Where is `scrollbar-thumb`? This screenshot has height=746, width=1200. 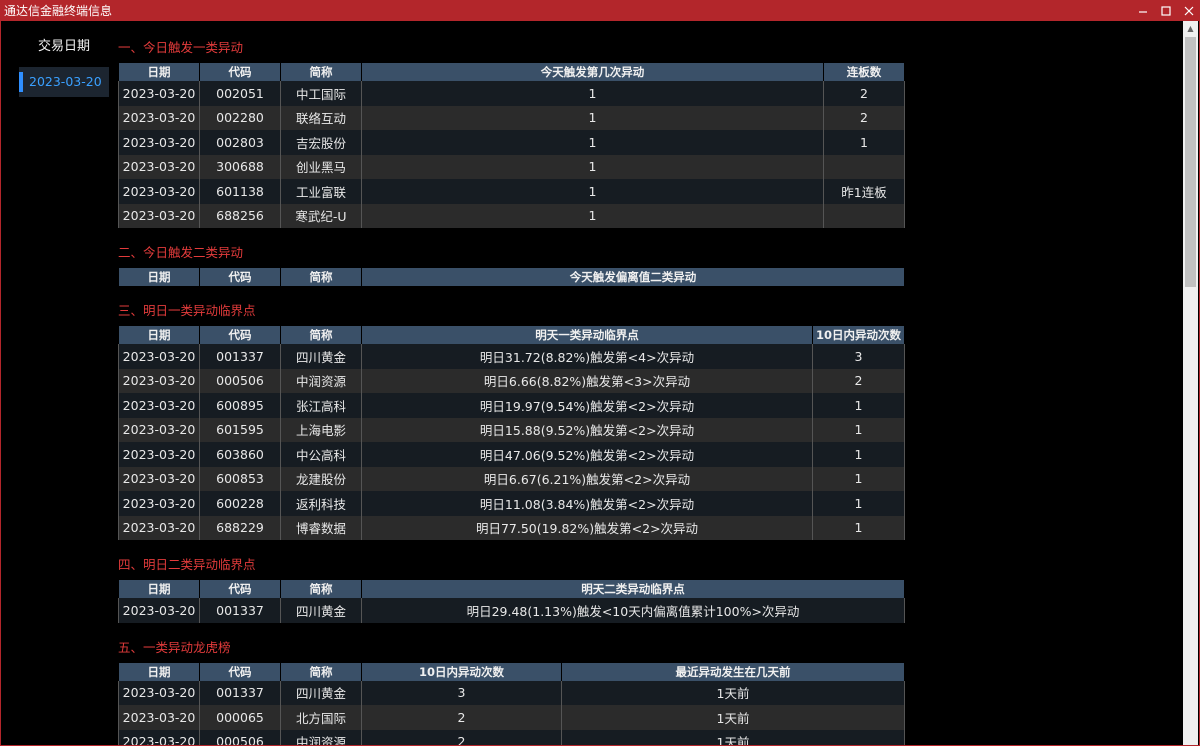 scrollbar-thumb is located at coordinates (1190, 162).